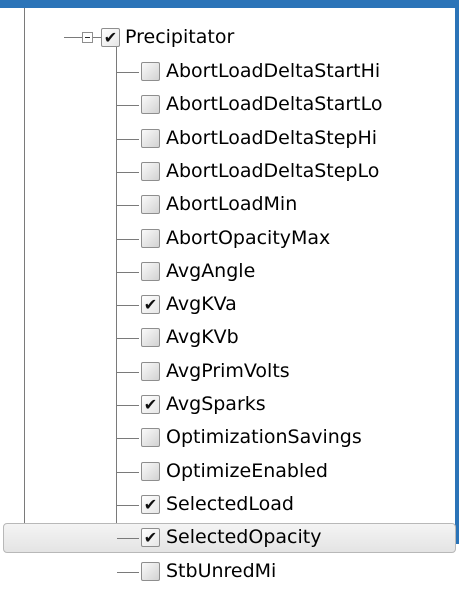 This screenshot has width=459, height=589. I want to click on minus-box-icon, so click(87, 37).